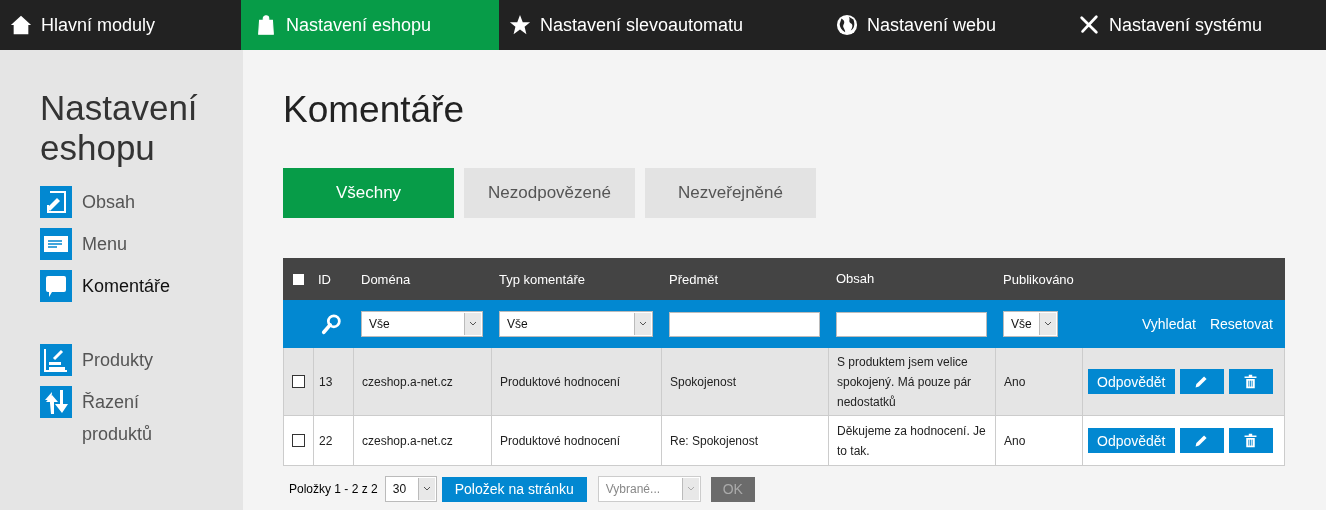  Describe the element at coordinates (912, 441) in the screenshot. I see `table-cell-text: Děkujeme za hodnocení. Je to tak.` at that location.